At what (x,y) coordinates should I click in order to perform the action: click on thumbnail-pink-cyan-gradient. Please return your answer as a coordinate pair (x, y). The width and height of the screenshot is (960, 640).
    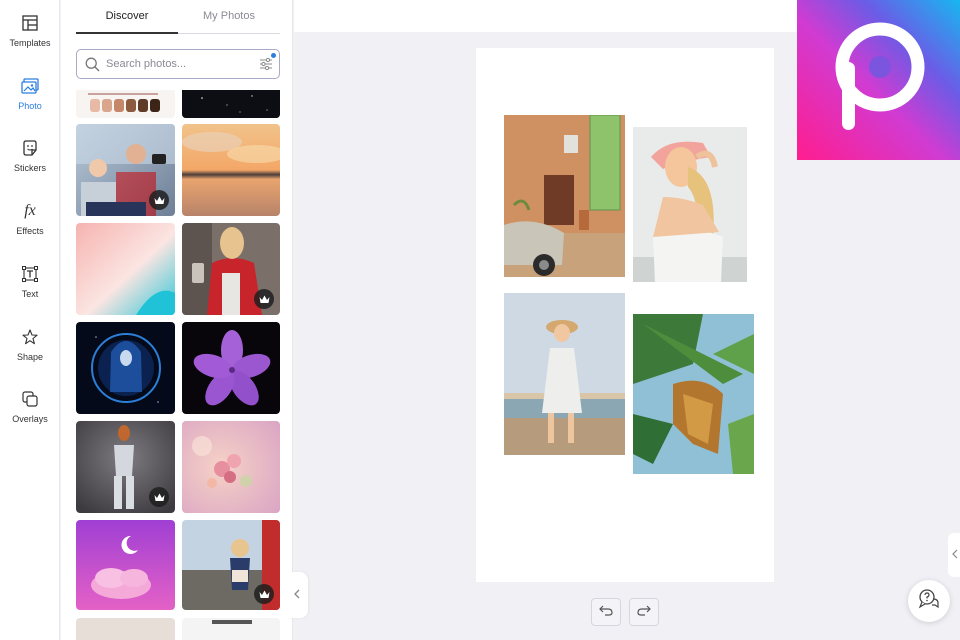
    Looking at the image, I should click on (125, 269).